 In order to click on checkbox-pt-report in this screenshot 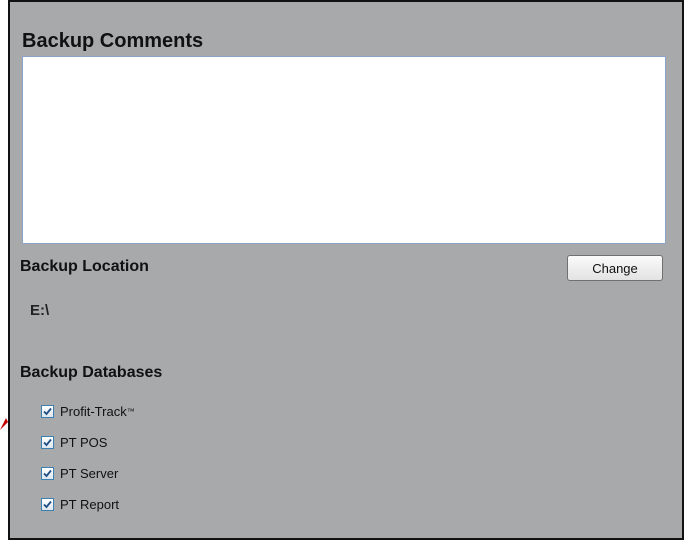, I will do `click(47, 504)`.